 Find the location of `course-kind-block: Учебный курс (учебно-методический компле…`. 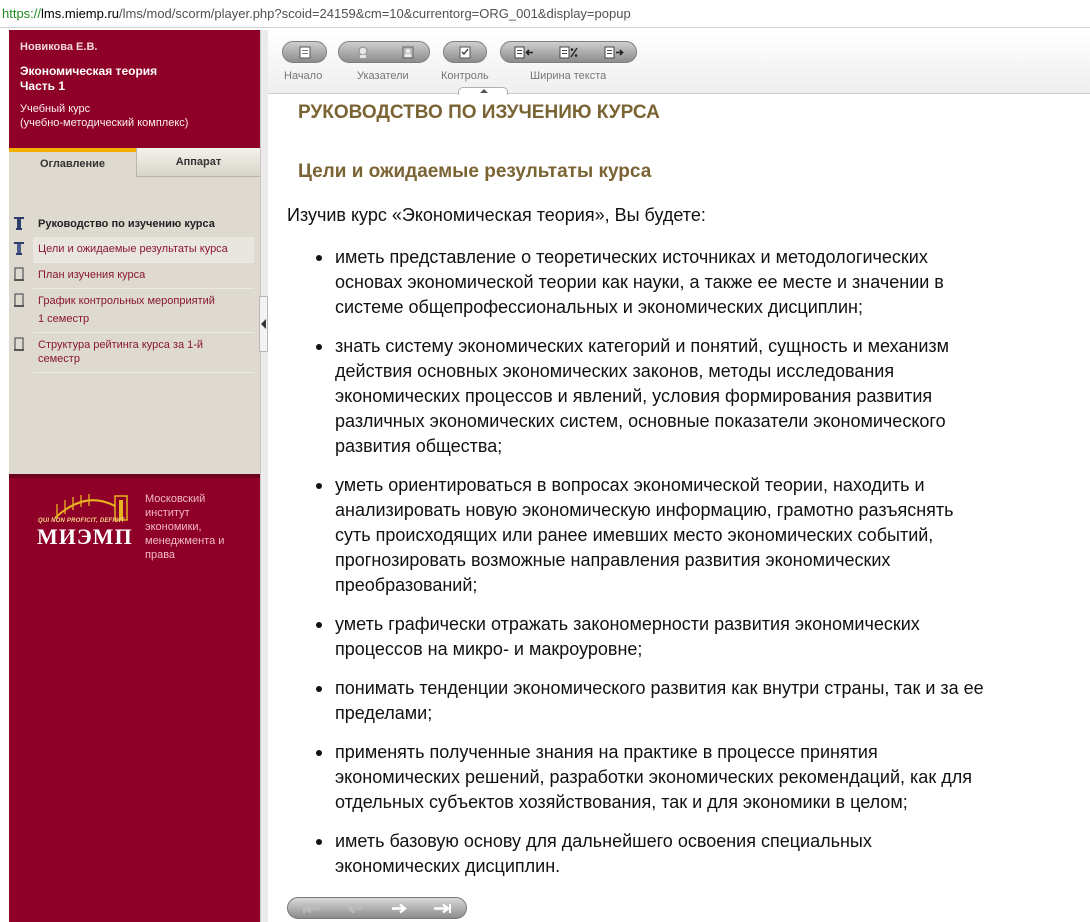

course-kind-block: Учебный курс (учебно-методический компле… is located at coordinates (135, 116).